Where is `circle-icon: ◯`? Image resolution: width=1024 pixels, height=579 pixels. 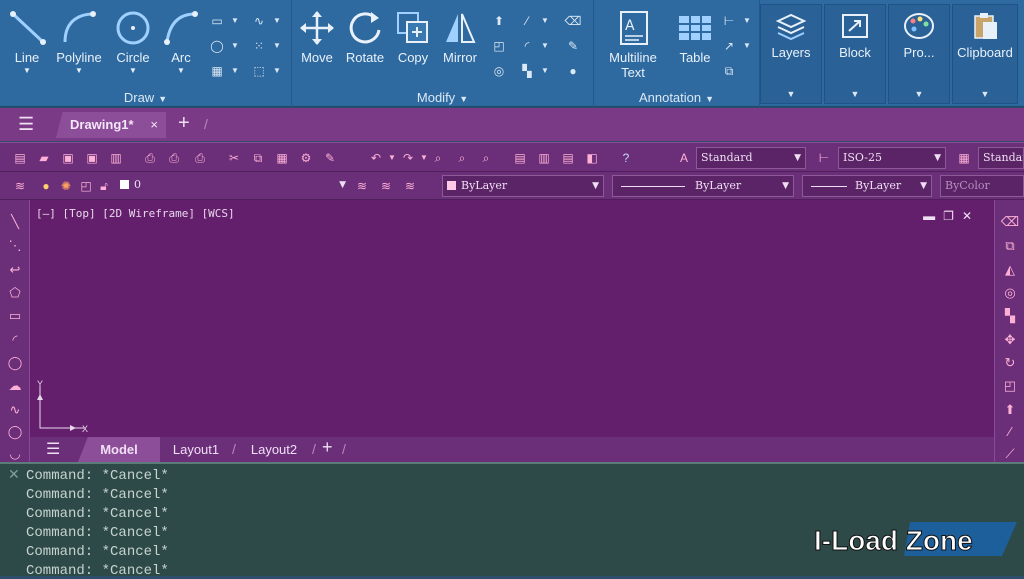
circle-icon: ◯ is located at coordinates (15, 363).